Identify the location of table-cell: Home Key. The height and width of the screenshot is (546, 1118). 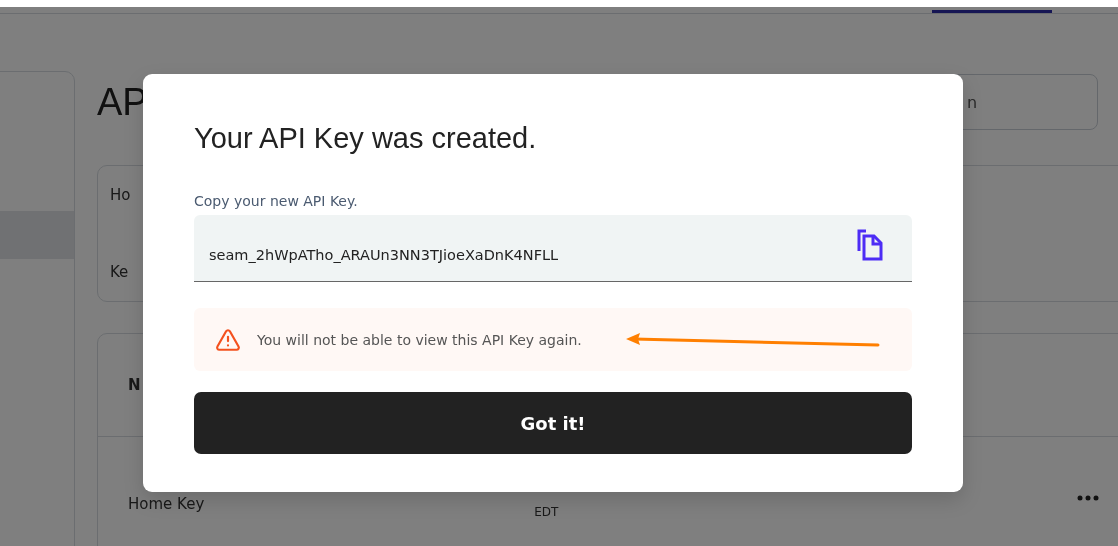
(166, 504).